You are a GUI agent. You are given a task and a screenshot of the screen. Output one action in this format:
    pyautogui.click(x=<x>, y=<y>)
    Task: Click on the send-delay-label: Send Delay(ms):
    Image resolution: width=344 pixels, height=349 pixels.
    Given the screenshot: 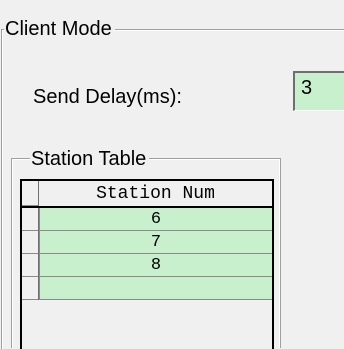 What is the action you would take?
    pyautogui.click(x=107, y=97)
    